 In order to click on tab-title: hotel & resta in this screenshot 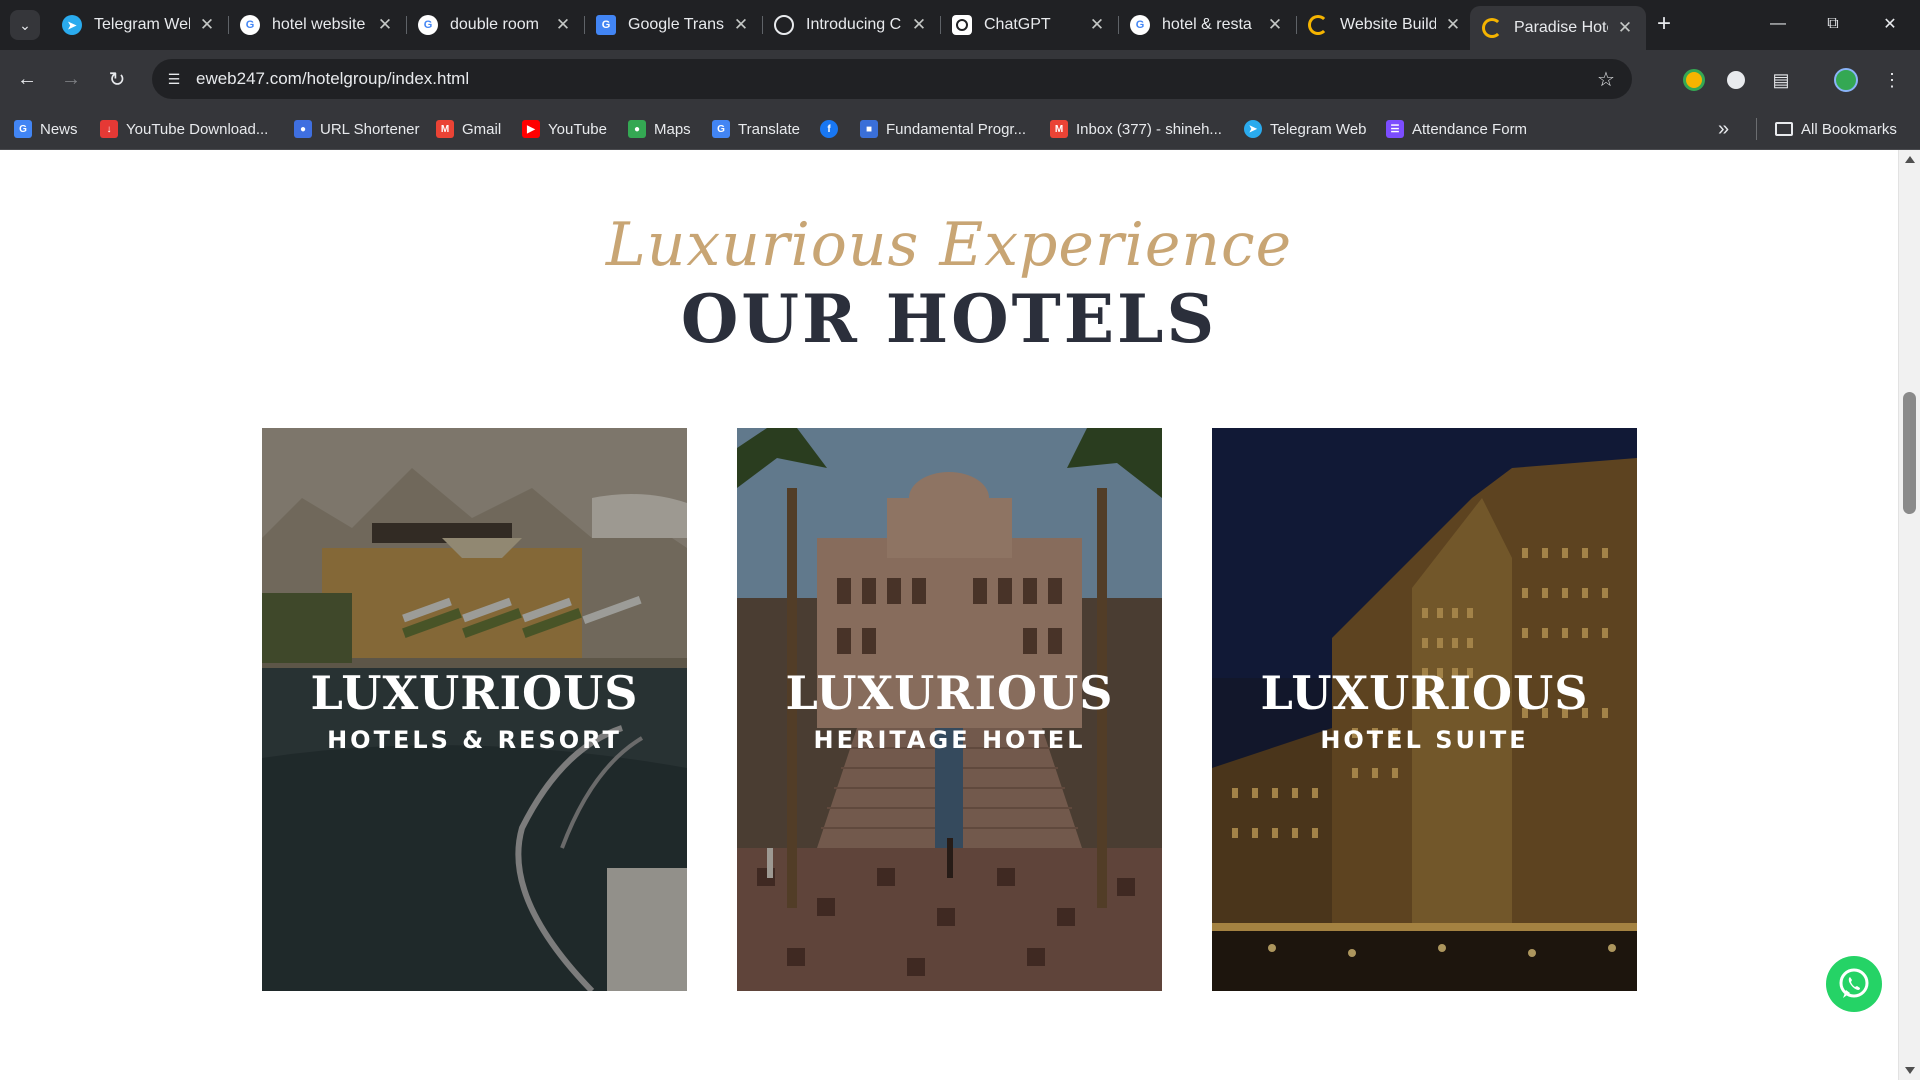, I will do `click(1207, 24)`.